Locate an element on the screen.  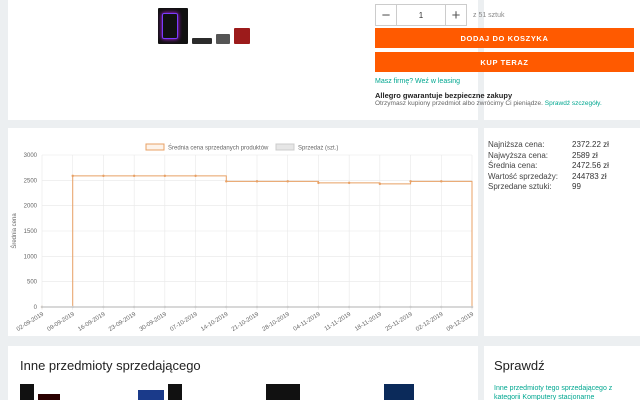
stat-row: Sprzedane sztuki: 99 is located at coordinates (534, 186).